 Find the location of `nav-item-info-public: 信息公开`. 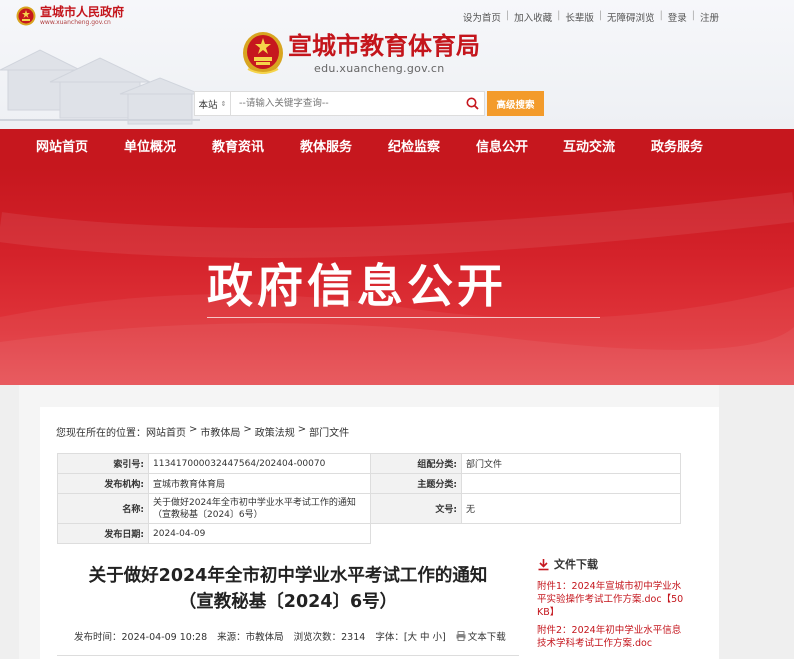

nav-item-info-public: 信息公开 is located at coordinates (502, 148).